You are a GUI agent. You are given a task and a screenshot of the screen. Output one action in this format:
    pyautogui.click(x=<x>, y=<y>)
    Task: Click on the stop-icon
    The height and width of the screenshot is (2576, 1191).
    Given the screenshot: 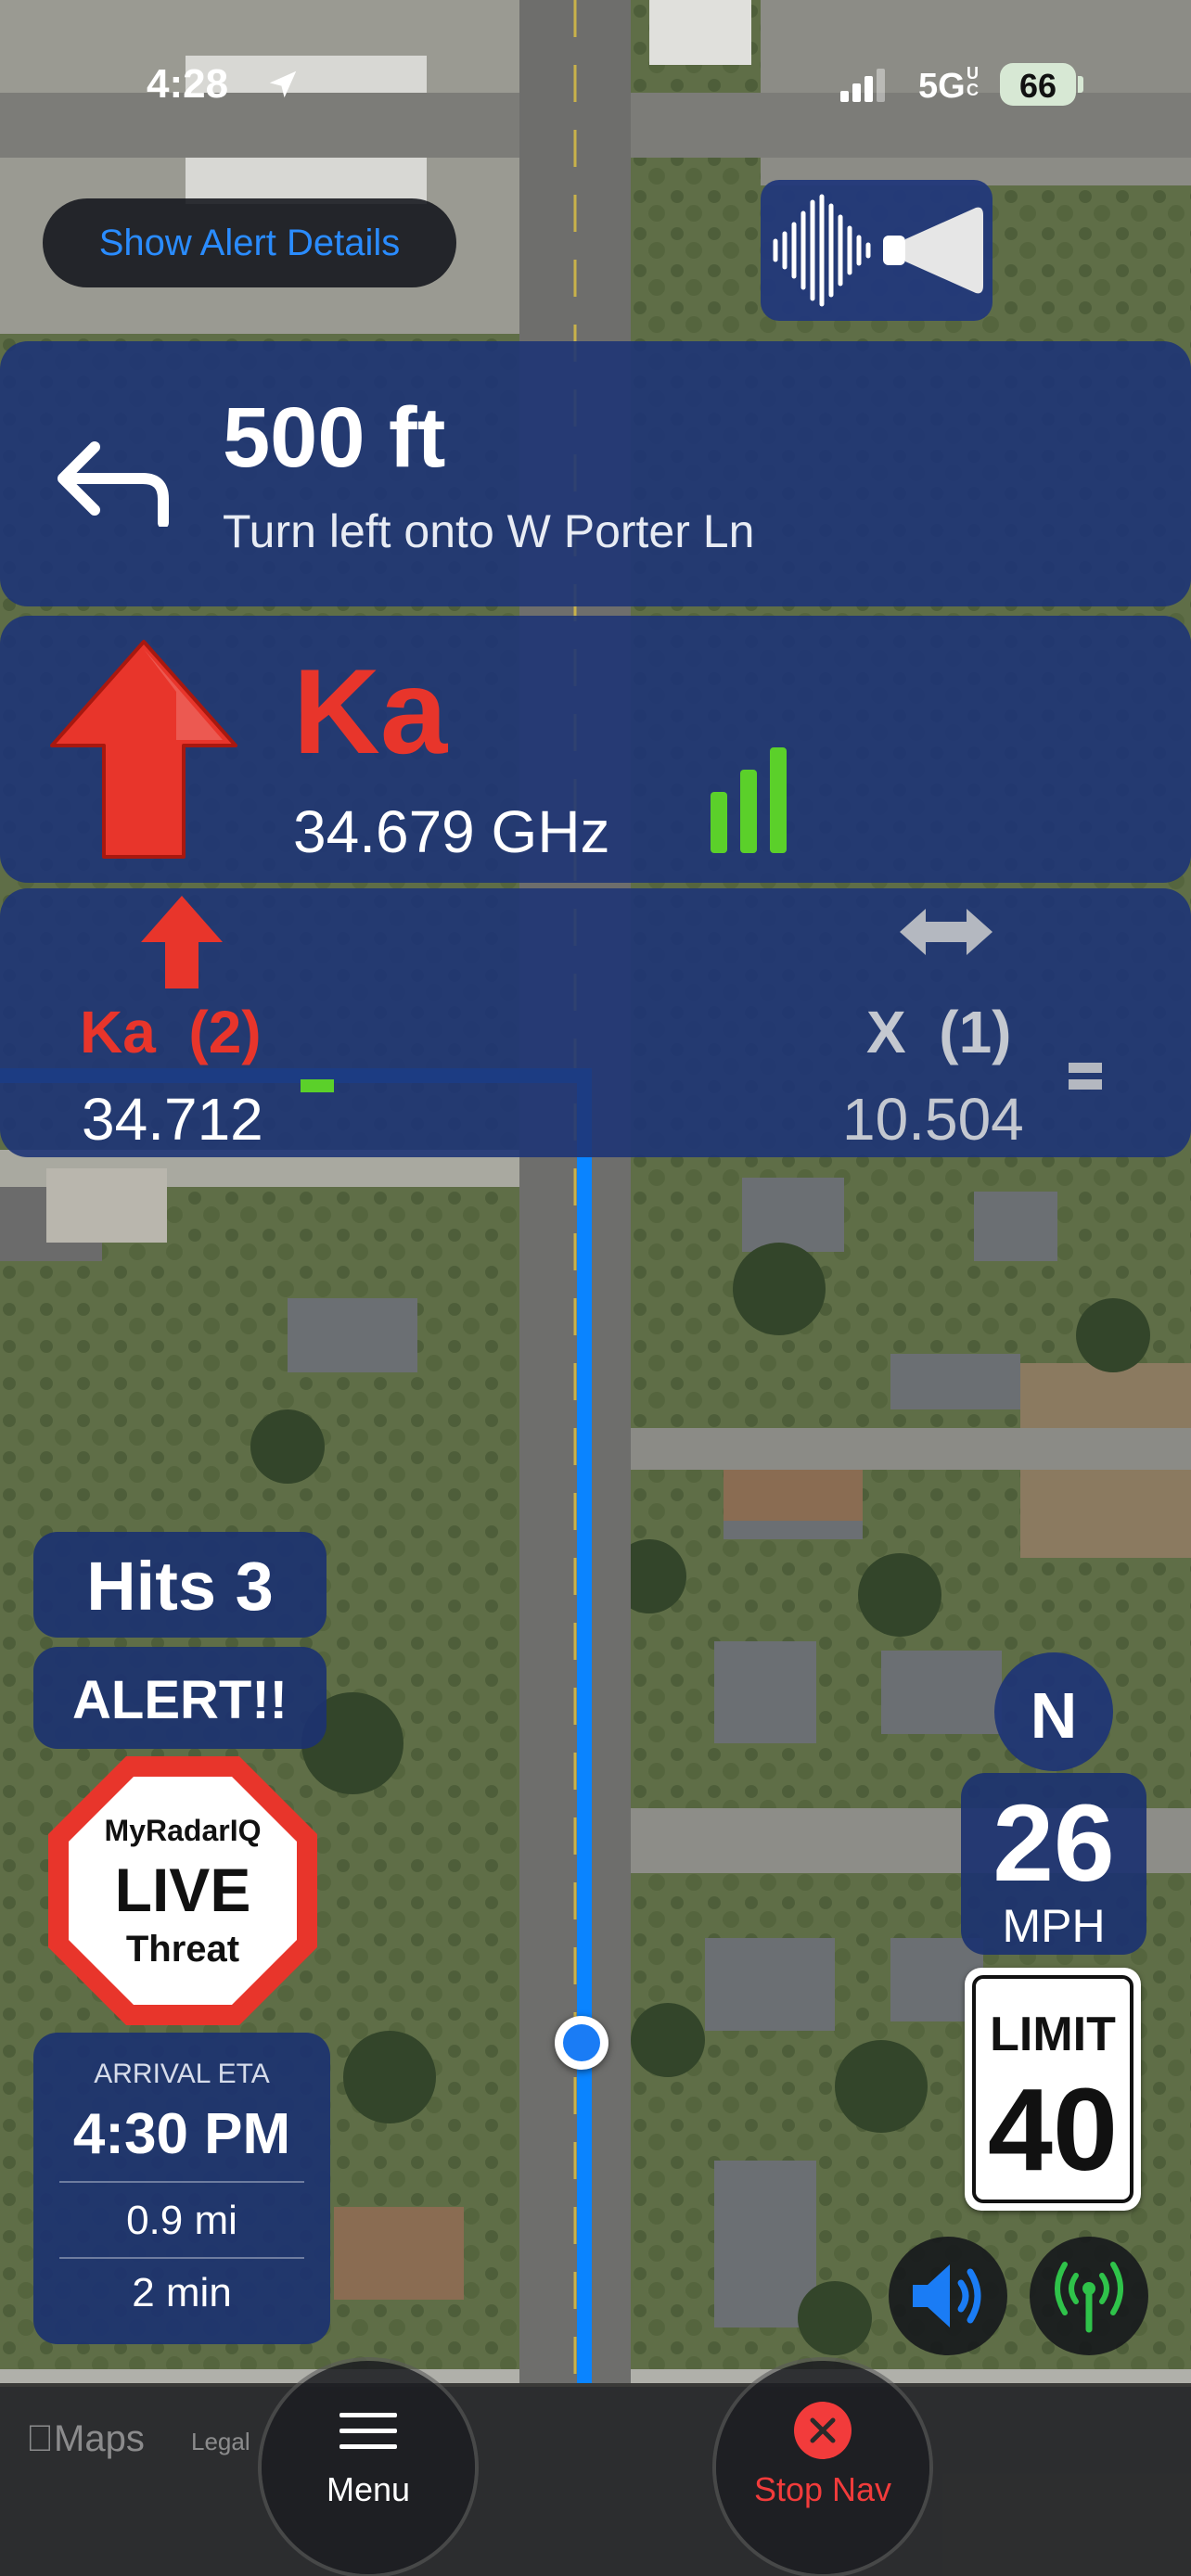 What is the action you would take?
    pyautogui.click(x=823, y=2431)
    